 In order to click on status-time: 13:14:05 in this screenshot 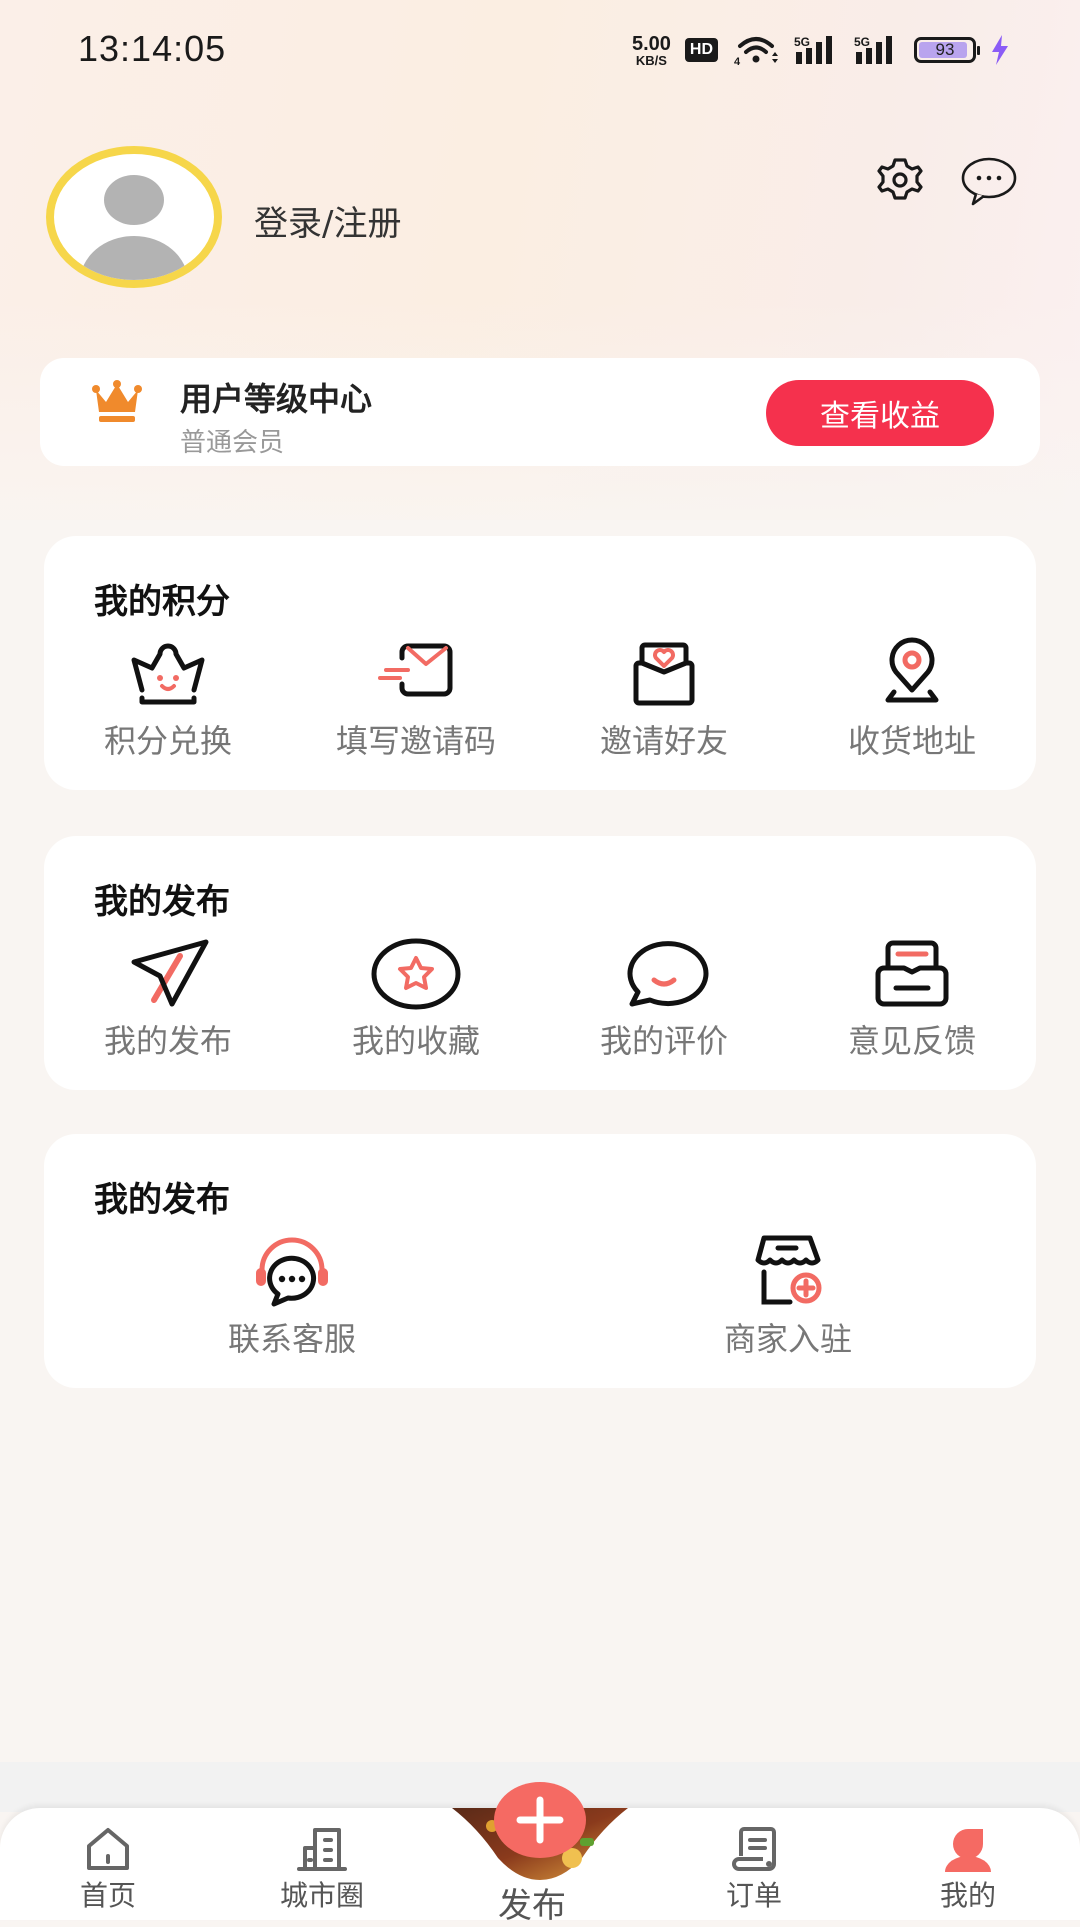, I will do `click(152, 48)`.